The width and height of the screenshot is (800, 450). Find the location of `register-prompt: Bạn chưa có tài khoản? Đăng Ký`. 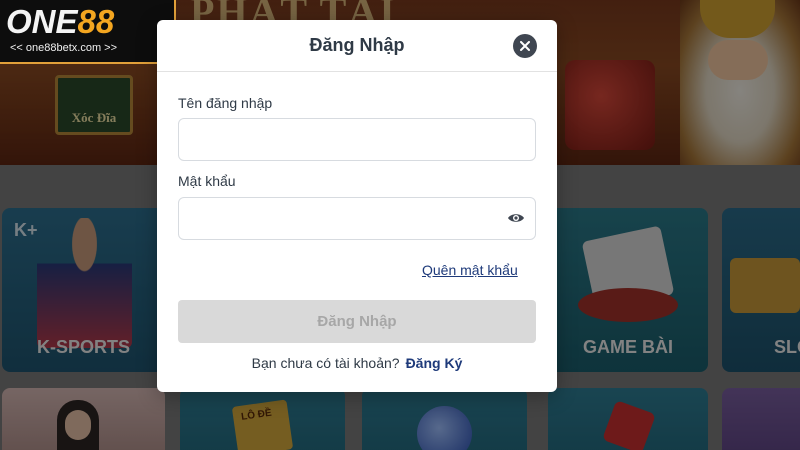

register-prompt: Bạn chưa có tài khoản? Đăng Ký is located at coordinates (357, 363).